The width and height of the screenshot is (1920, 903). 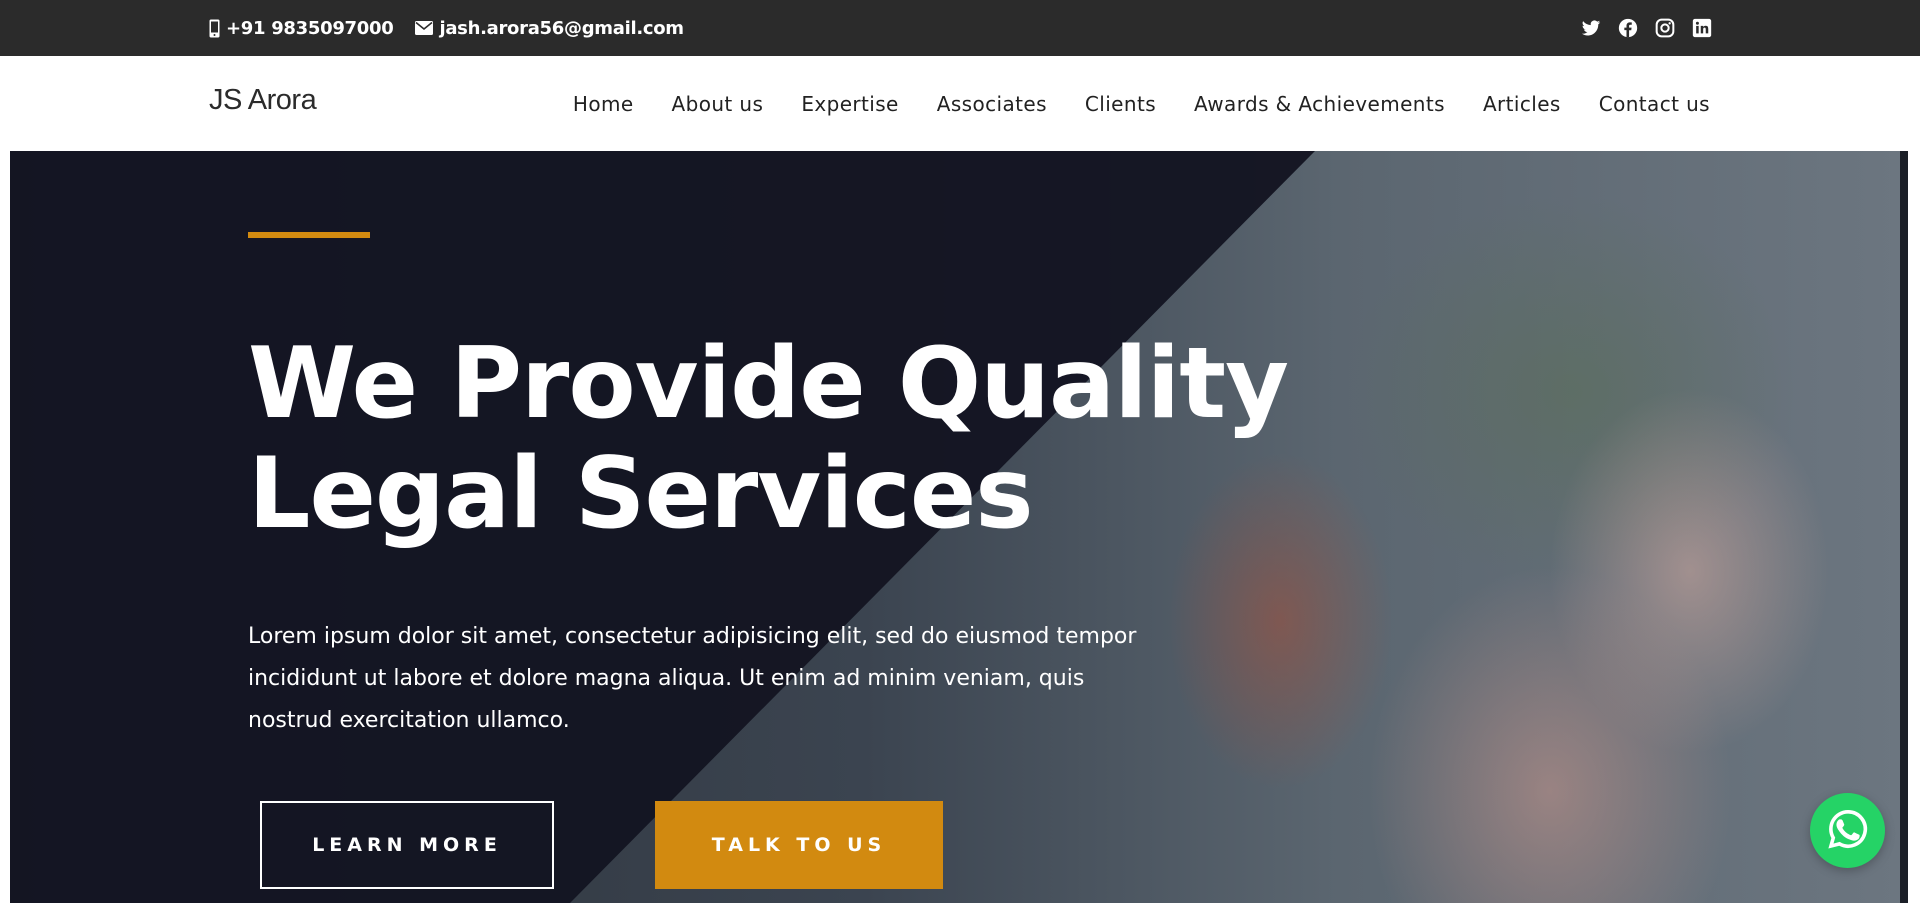 What do you see at coordinates (603, 104) in the screenshot?
I see `nav-home: Home` at bounding box center [603, 104].